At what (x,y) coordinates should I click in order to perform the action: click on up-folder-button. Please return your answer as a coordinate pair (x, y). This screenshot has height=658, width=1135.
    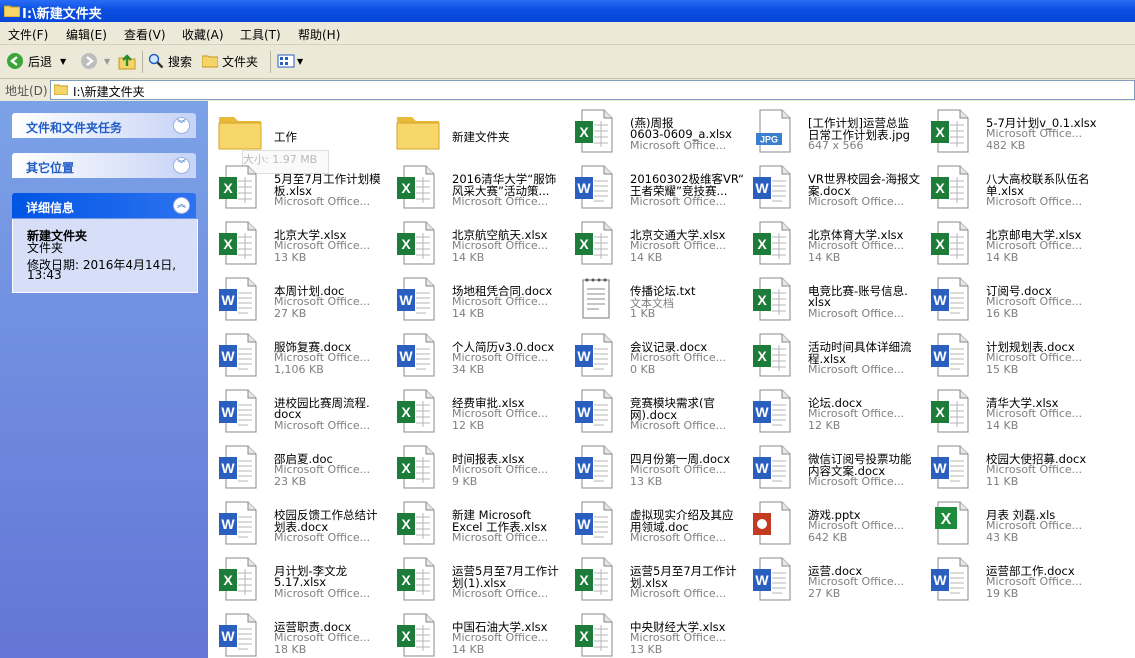
    Looking at the image, I should click on (127, 61).